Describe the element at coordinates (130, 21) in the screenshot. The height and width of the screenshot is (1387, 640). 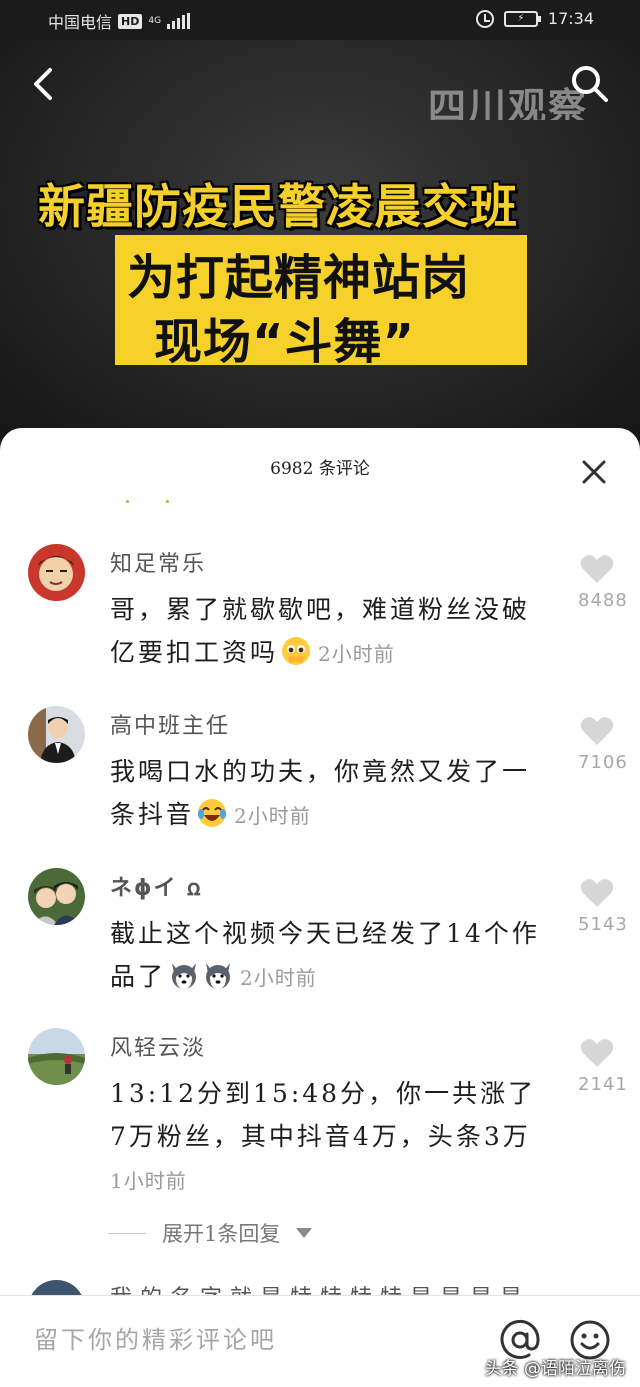
I see `hd-badge: HD` at that location.